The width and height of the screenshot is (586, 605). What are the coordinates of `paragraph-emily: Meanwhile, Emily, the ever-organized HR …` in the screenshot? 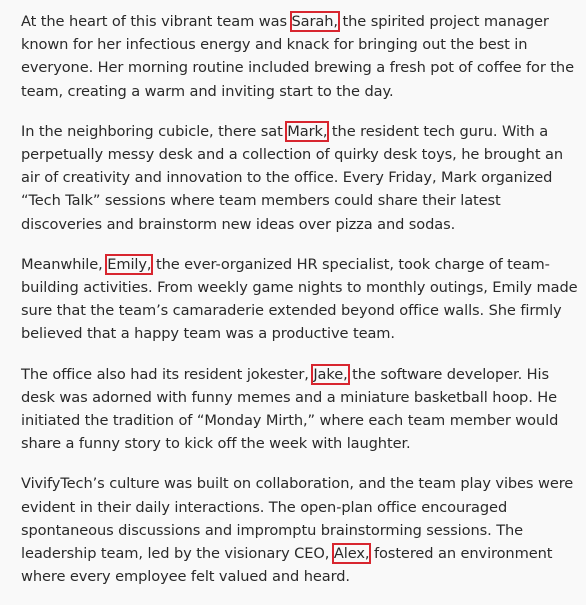 It's located at (301, 299).